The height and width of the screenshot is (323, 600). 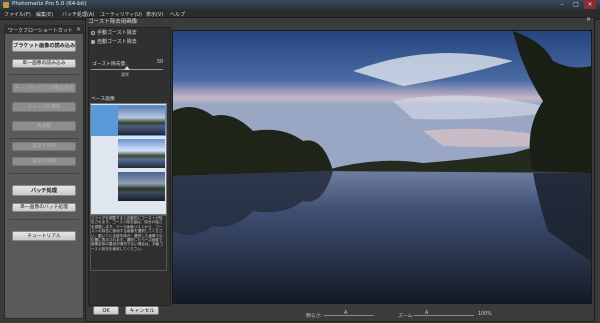 I want to click on maximize-button: □, so click(x=576, y=4).